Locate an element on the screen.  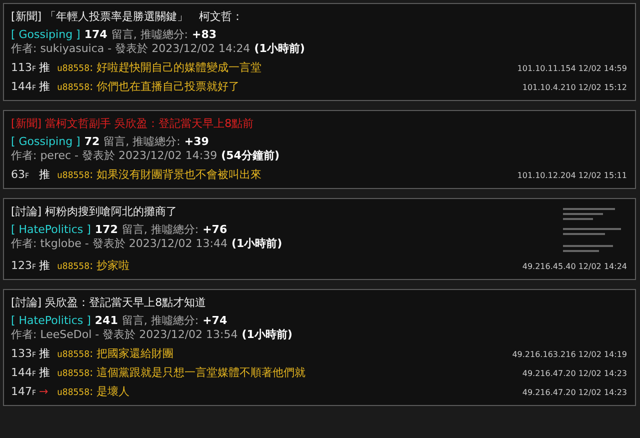
author-line: 作者: perec - 發表於 2023/12/02 14:39 is located at coordinates (114, 156).